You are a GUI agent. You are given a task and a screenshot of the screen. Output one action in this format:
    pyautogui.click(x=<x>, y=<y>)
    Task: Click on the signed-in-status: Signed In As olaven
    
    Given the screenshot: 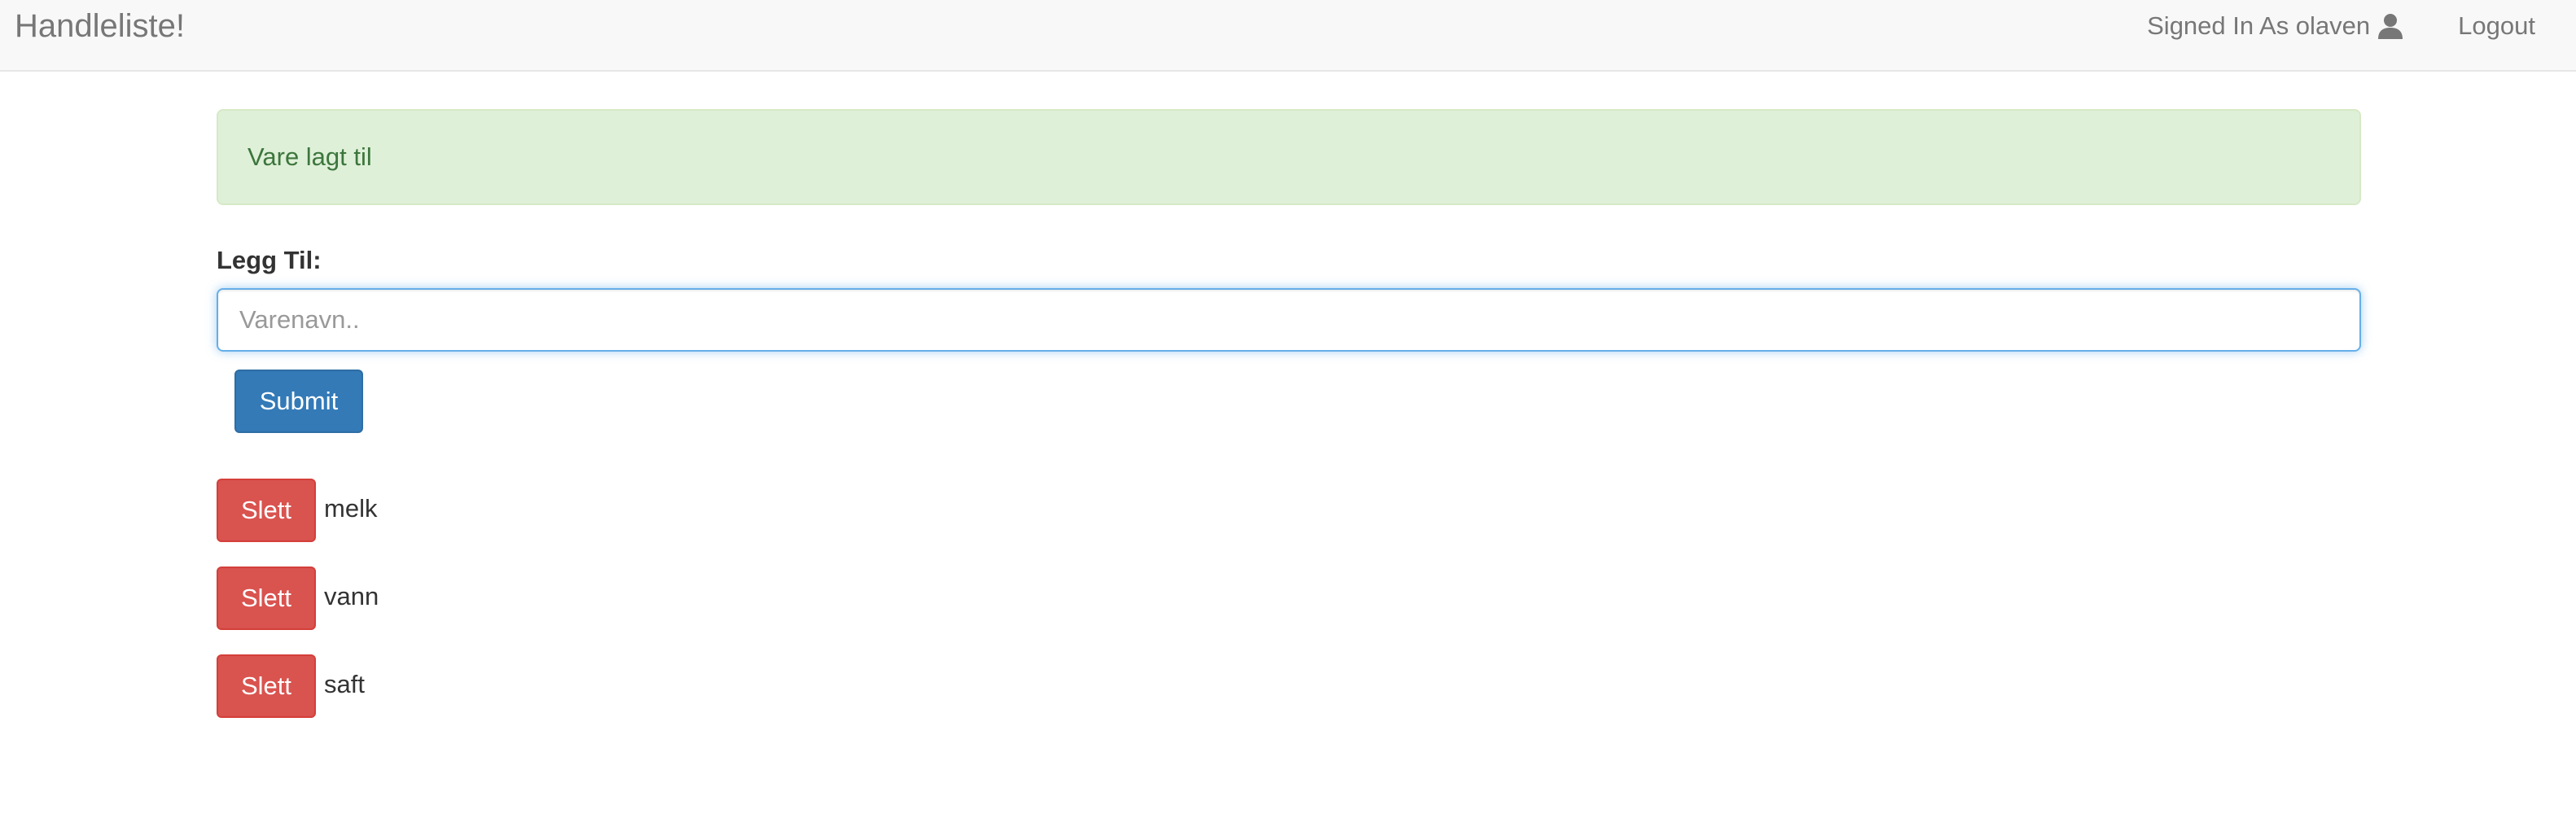 What is the action you would take?
    pyautogui.click(x=2275, y=26)
    